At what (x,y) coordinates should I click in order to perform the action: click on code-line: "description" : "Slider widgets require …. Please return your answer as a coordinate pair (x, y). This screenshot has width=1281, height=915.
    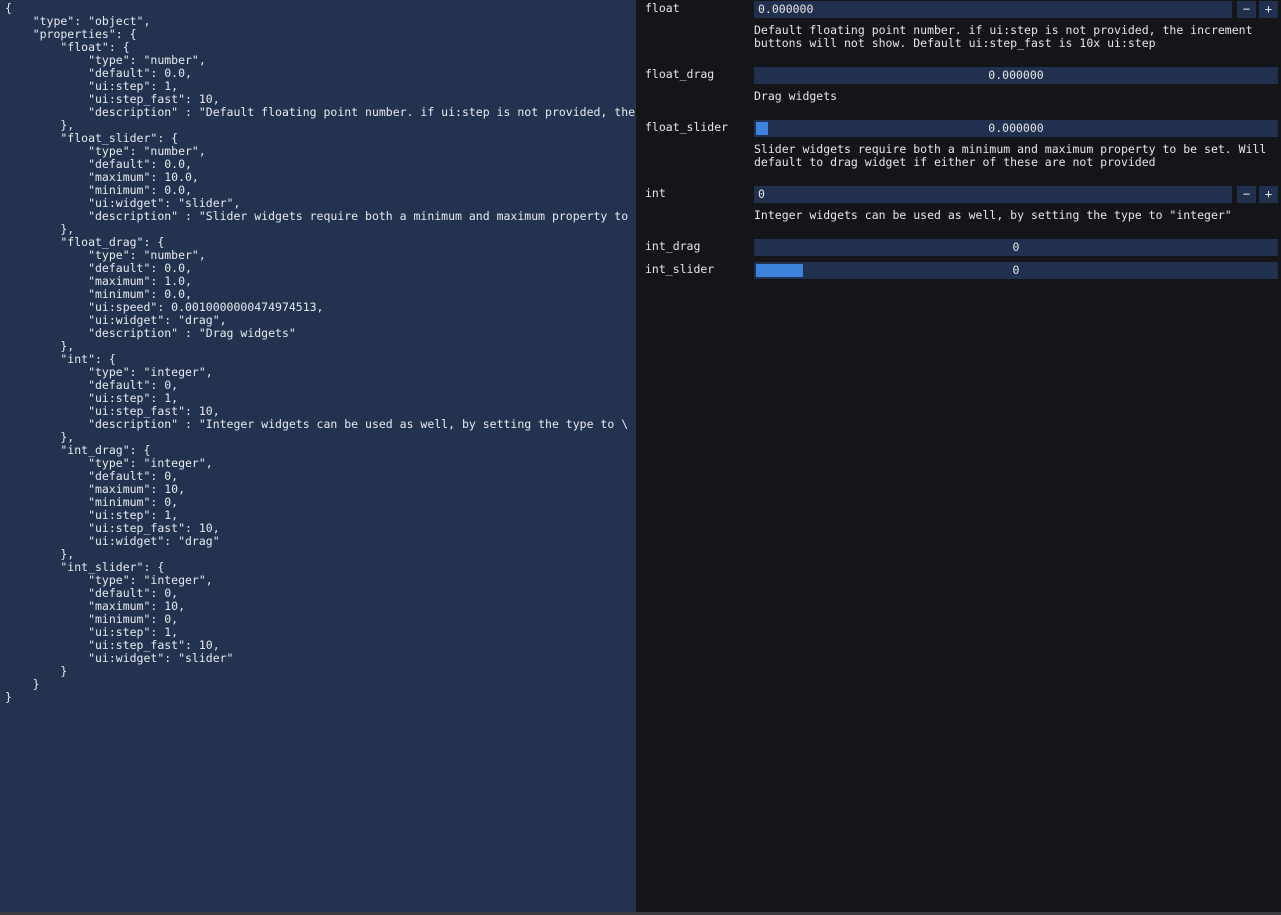
    Looking at the image, I should click on (317, 216).